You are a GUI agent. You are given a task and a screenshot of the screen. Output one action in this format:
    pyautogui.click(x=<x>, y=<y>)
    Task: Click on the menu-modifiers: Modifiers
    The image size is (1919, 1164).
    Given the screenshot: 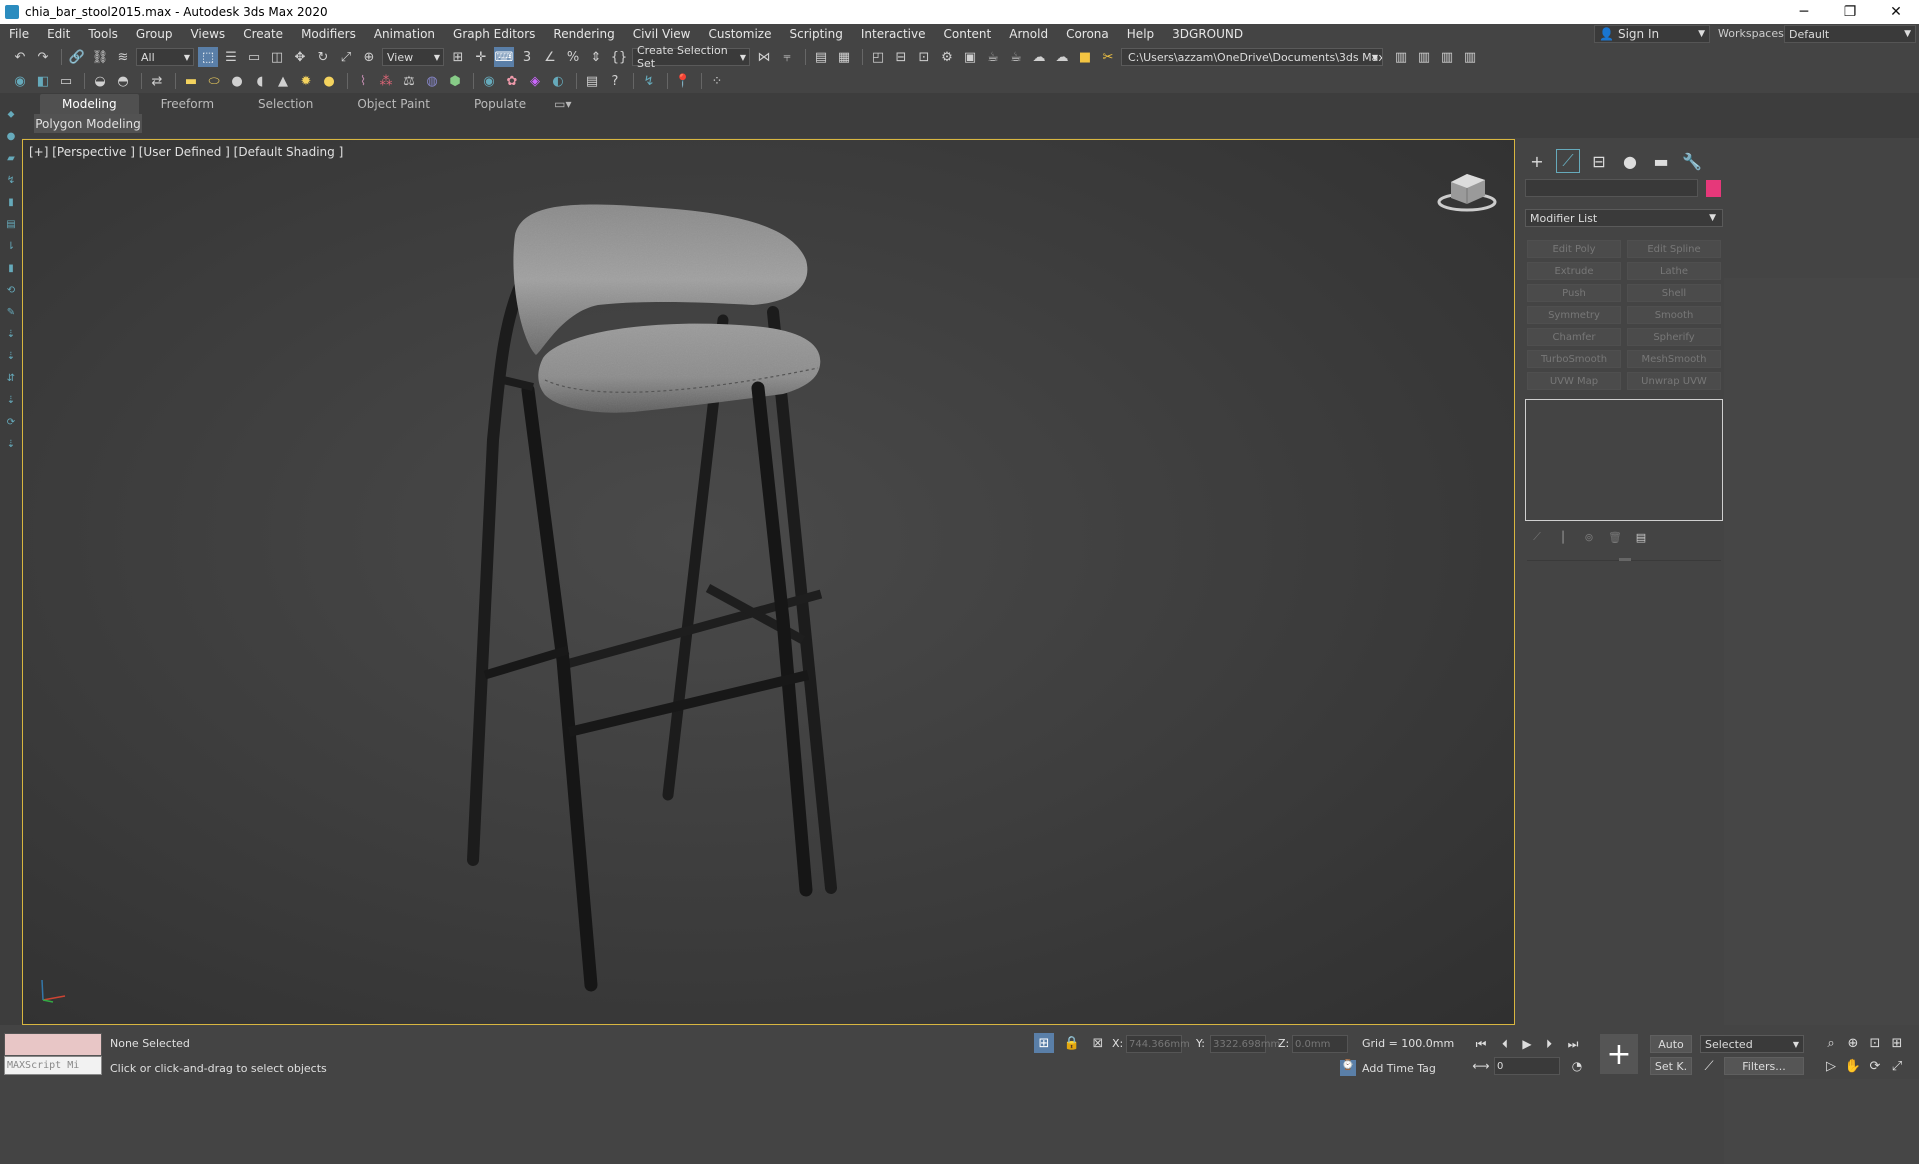 What is the action you would take?
    pyautogui.click(x=328, y=34)
    